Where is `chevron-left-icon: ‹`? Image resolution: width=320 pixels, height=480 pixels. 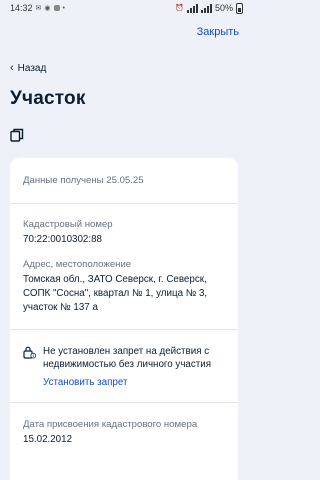 chevron-left-icon: ‹ is located at coordinates (12, 68).